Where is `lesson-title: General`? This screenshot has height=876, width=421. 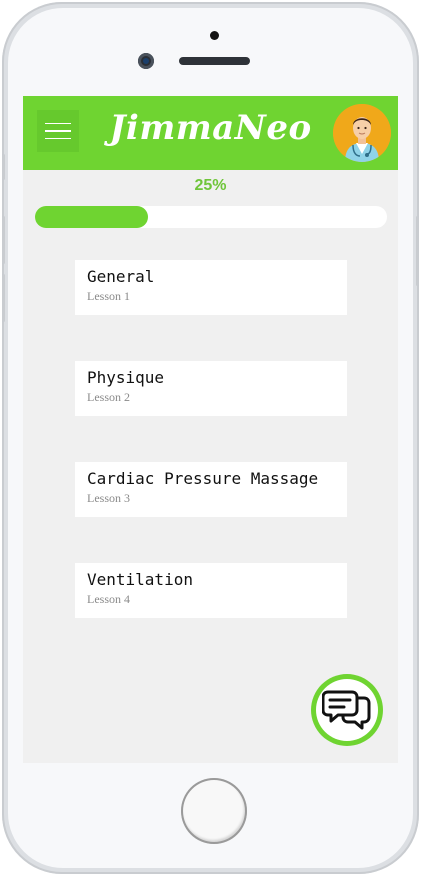
lesson-title: General is located at coordinates (121, 276).